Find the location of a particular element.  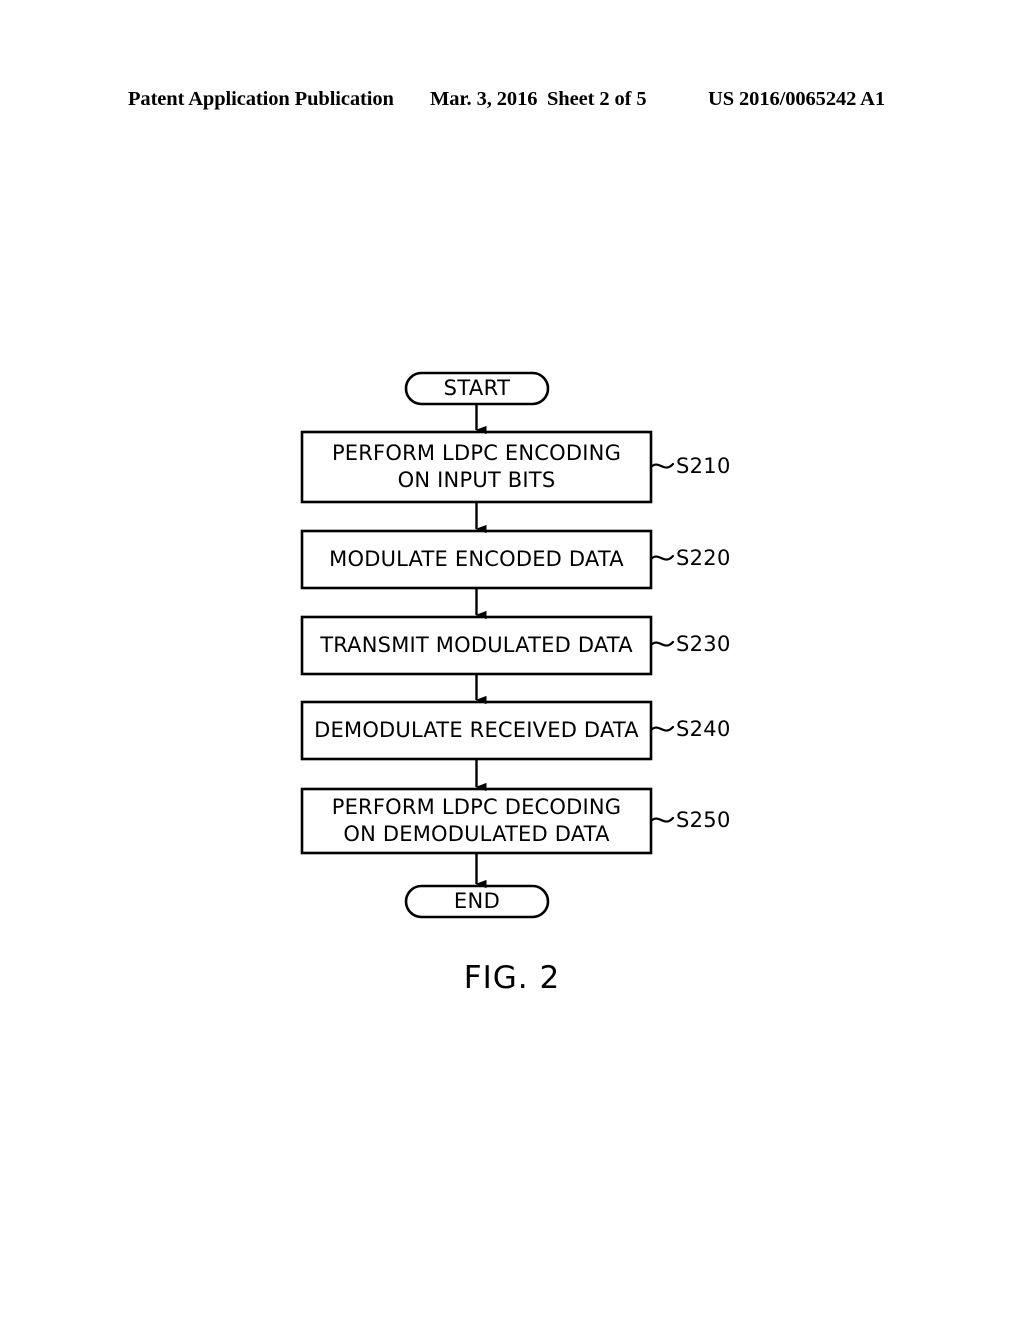

process-box-s220 is located at coordinates (476, 559).